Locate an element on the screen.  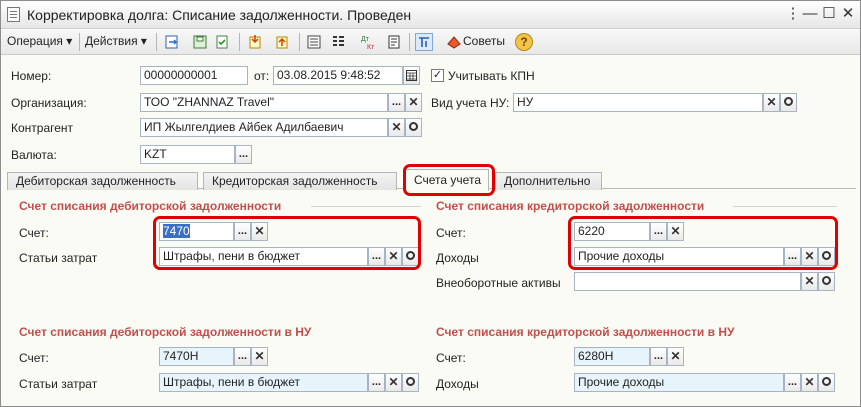
minimize-button: — is located at coordinates (810, 14).